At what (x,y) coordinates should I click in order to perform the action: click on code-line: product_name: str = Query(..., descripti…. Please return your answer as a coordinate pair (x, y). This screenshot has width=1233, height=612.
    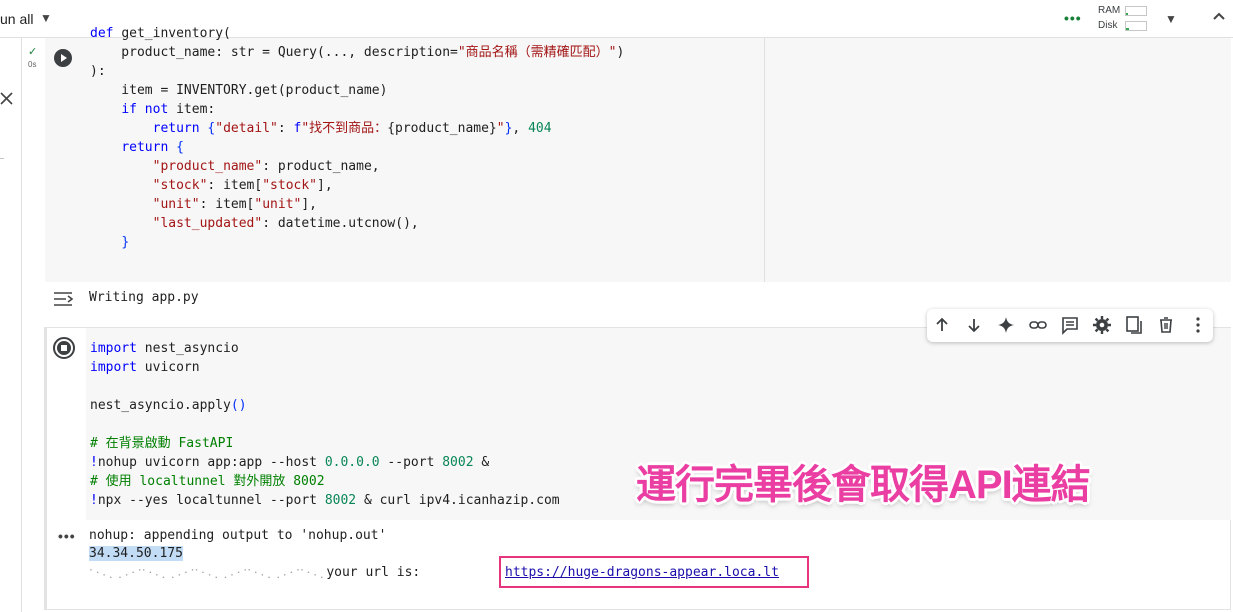
    Looking at the image, I should click on (357, 52).